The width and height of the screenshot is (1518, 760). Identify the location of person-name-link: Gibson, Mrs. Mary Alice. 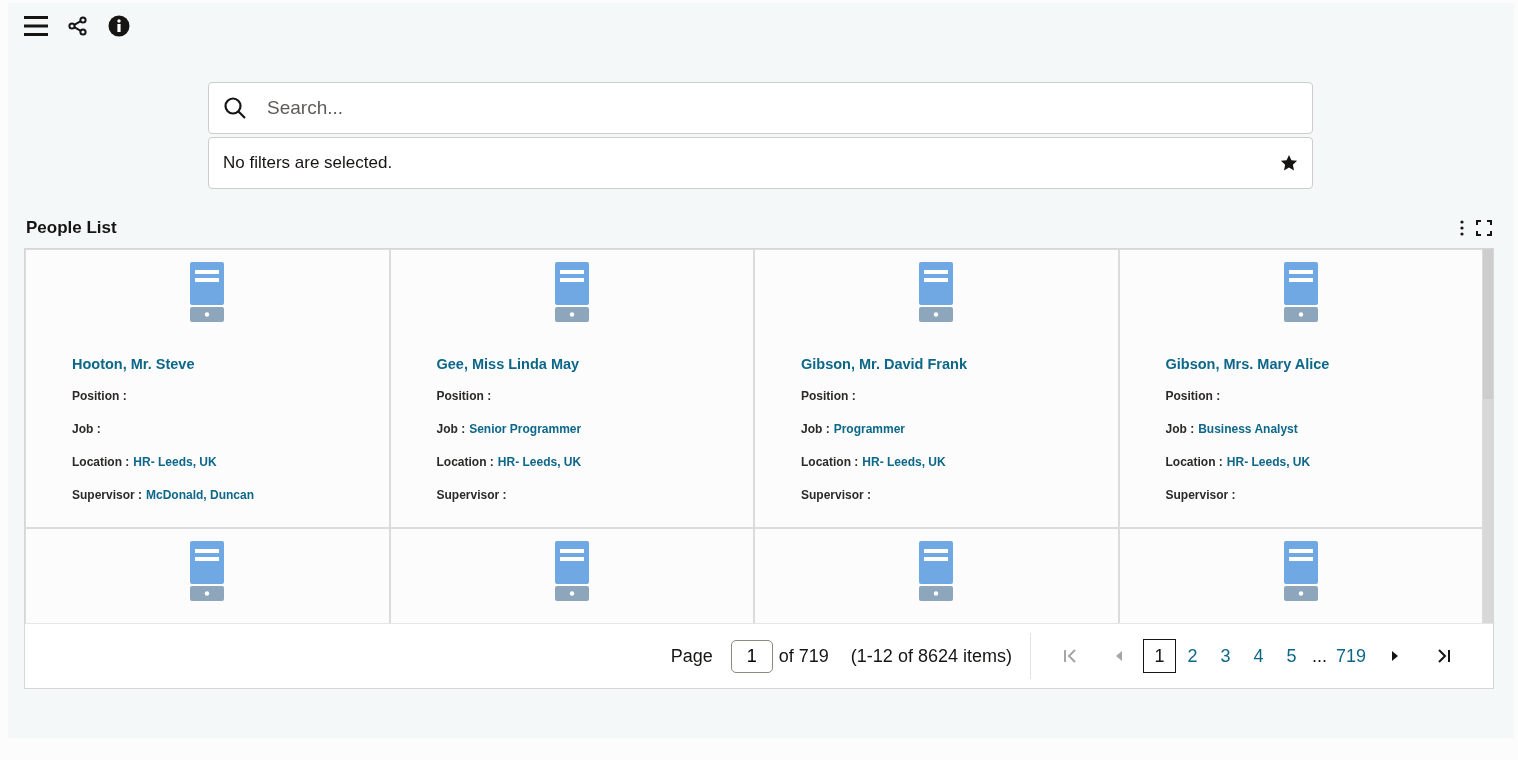
(1323, 364).